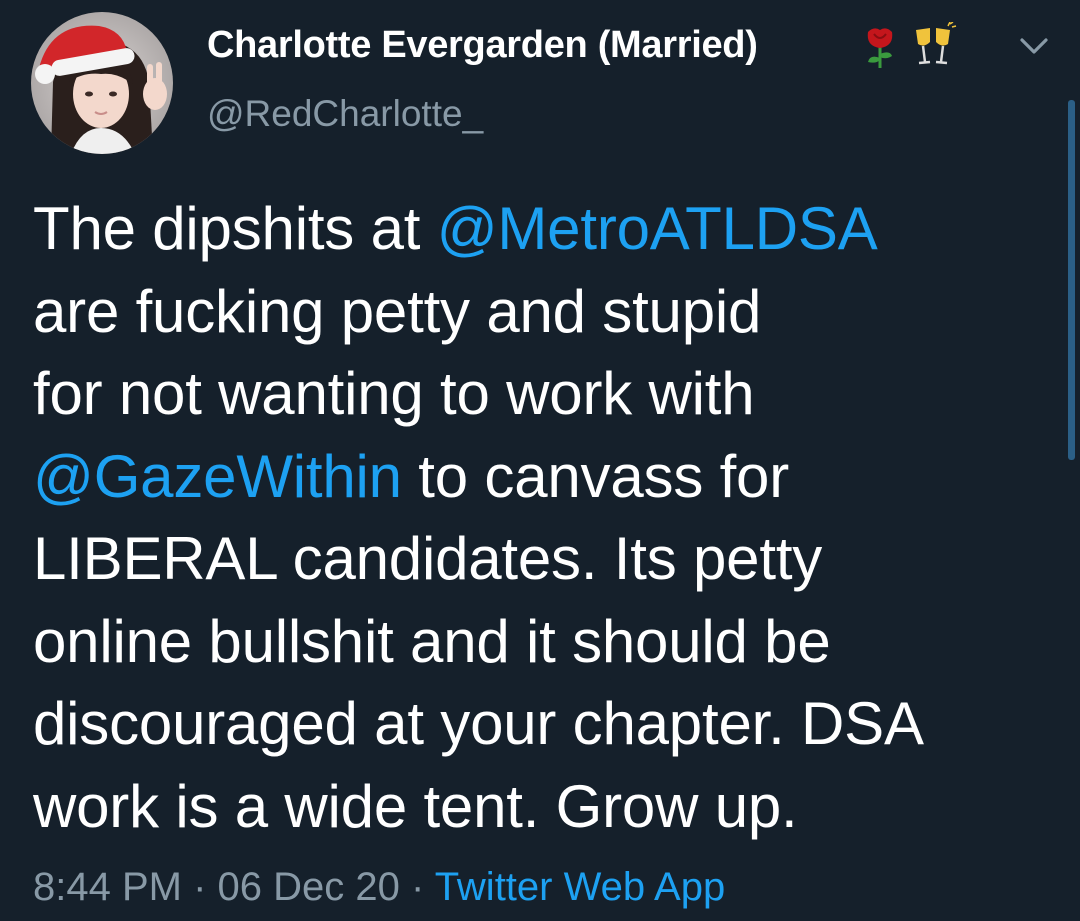 The image size is (1080, 921). What do you see at coordinates (934, 48) in the screenshot?
I see `clinking-glasses-icon` at bounding box center [934, 48].